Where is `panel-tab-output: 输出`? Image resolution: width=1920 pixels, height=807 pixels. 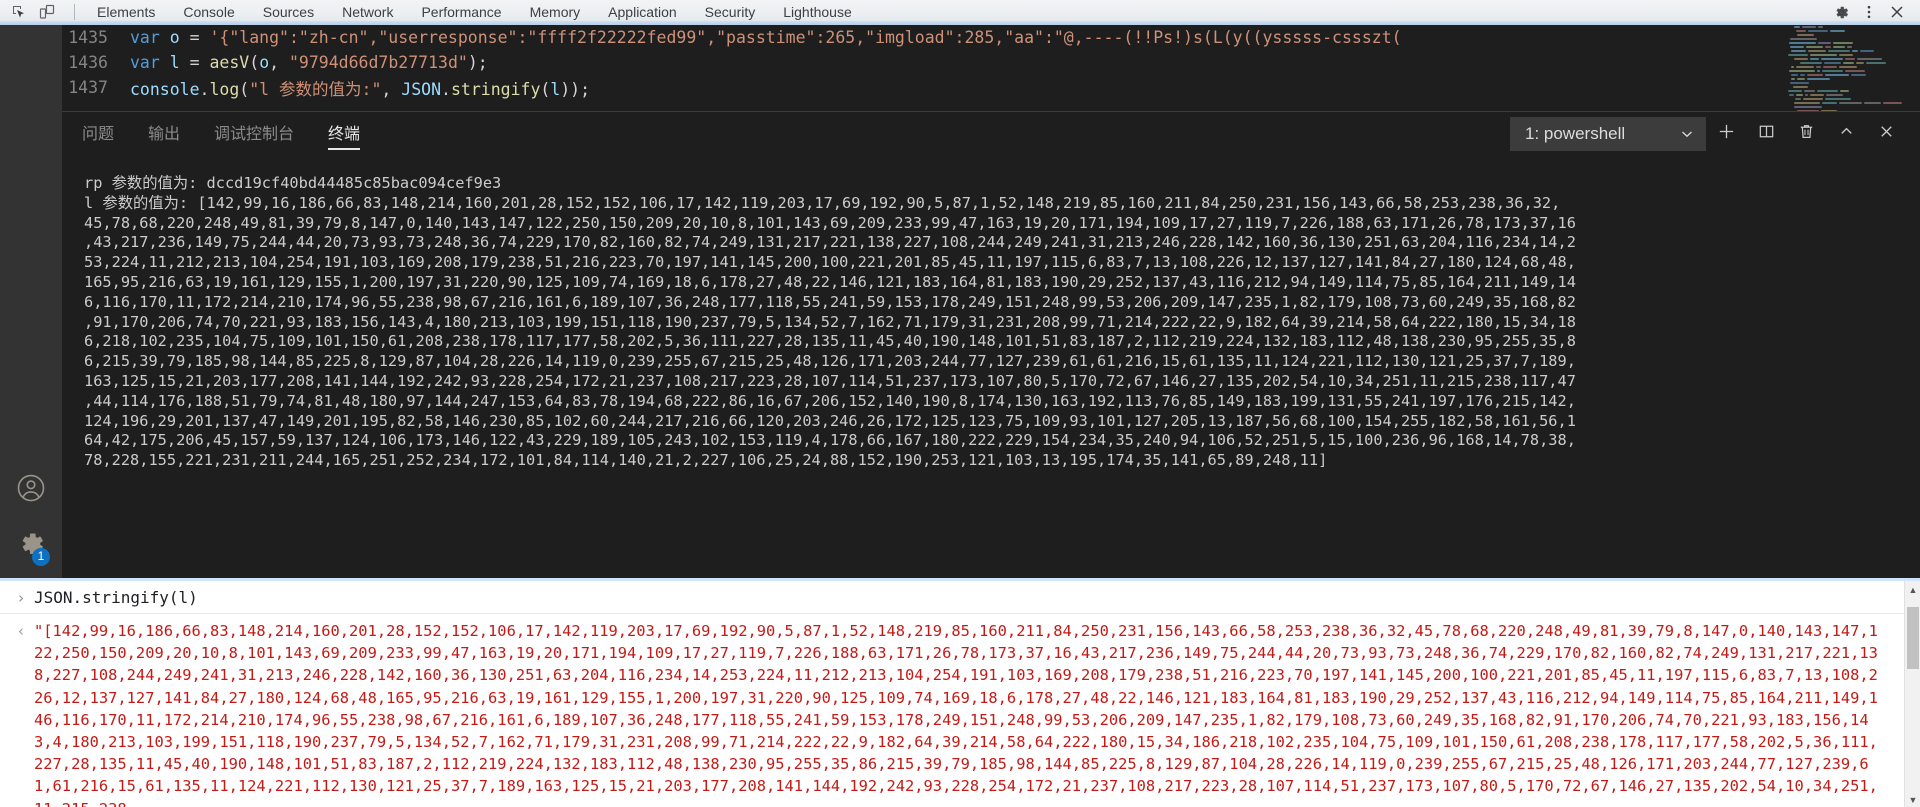
panel-tab-output: 输出 is located at coordinates (164, 134).